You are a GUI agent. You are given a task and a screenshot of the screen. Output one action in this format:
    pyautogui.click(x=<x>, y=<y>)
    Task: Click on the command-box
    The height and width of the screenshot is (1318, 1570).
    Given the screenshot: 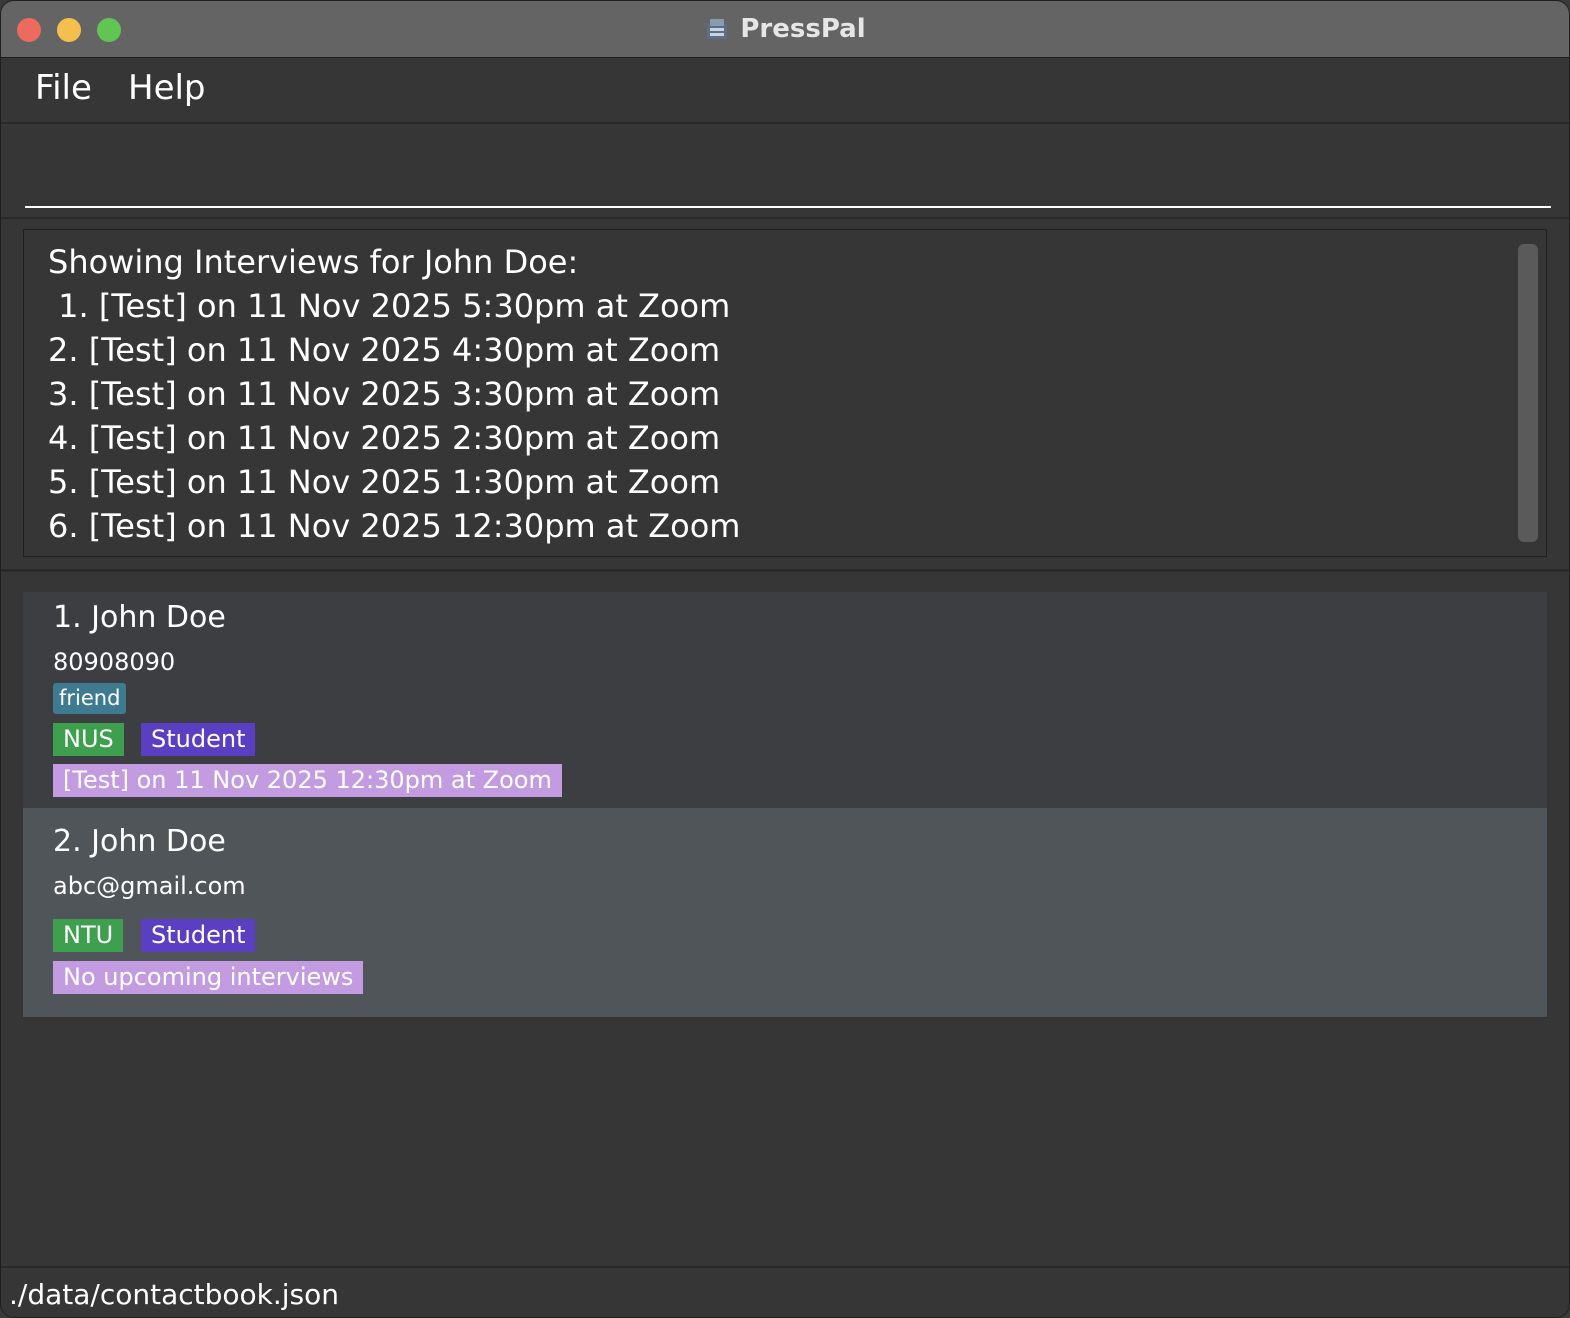 What is the action you would take?
    pyautogui.click(x=785, y=172)
    